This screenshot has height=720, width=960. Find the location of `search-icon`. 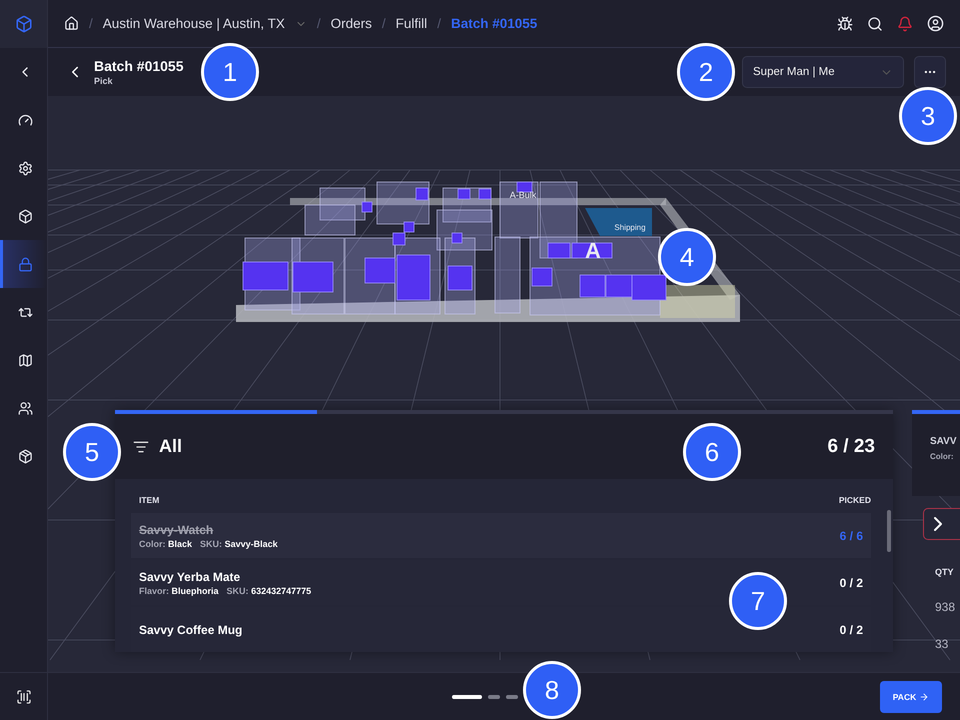

search-icon is located at coordinates (875, 24).